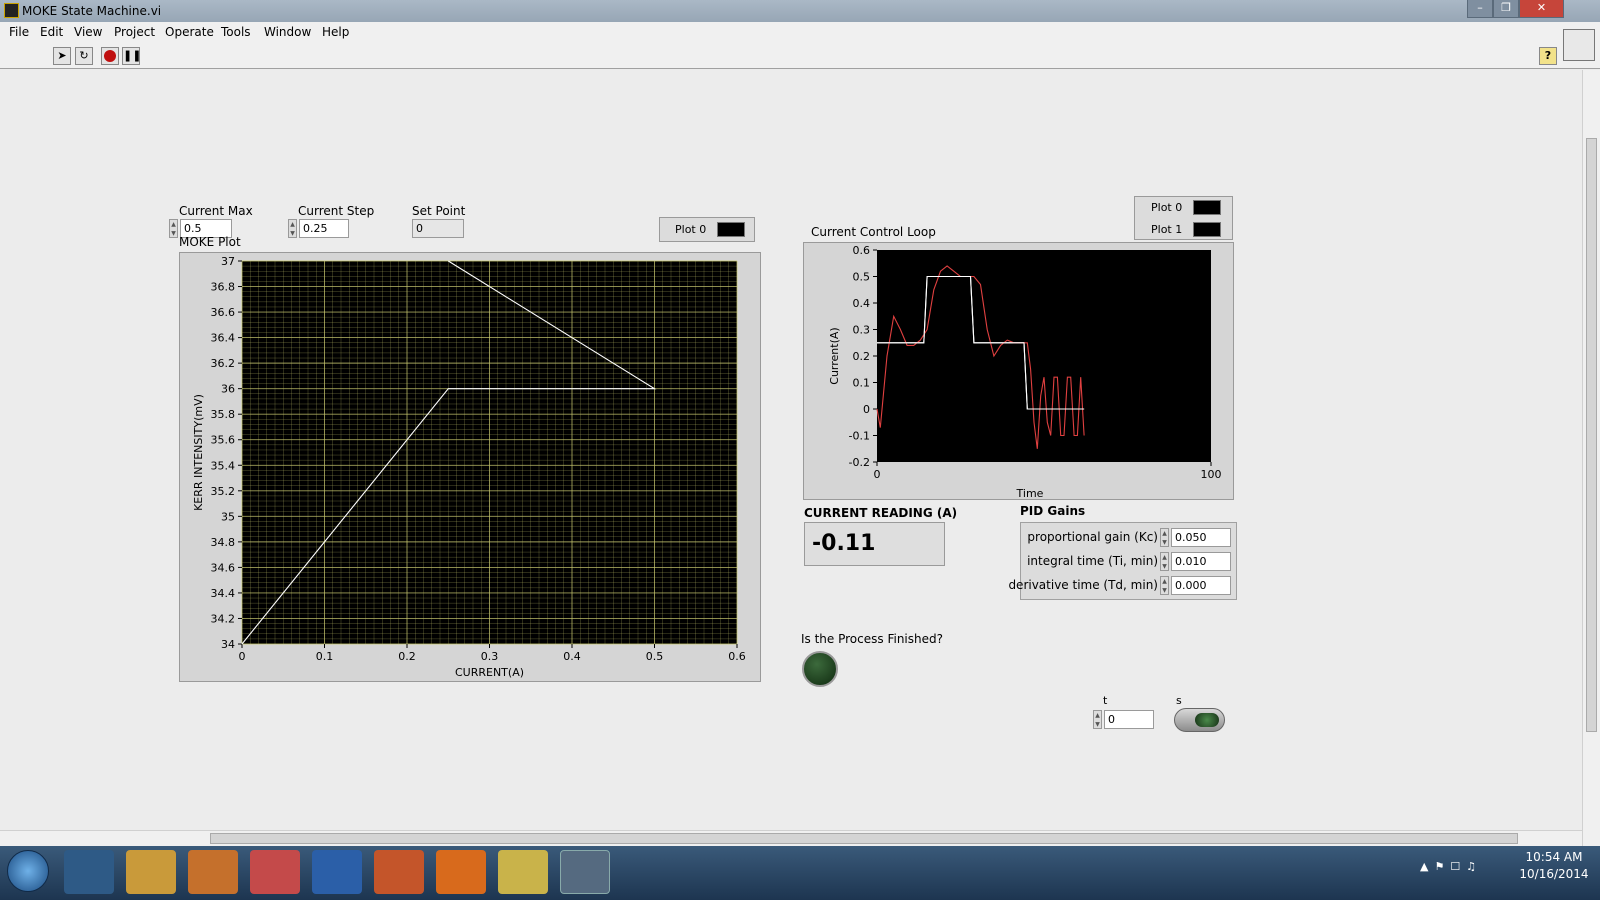 The image size is (1600, 900). What do you see at coordinates (292, 228) in the screenshot?
I see `current-step-incdec: ▲ ▼` at bounding box center [292, 228].